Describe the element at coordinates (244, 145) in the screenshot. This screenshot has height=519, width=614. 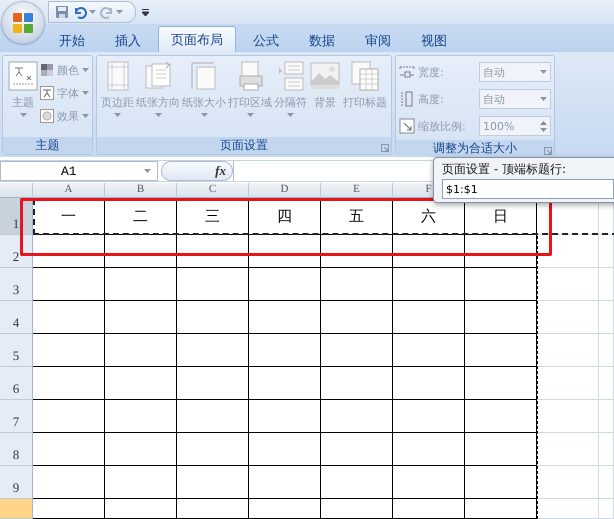
I see `group-label: 页面设置` at that location.